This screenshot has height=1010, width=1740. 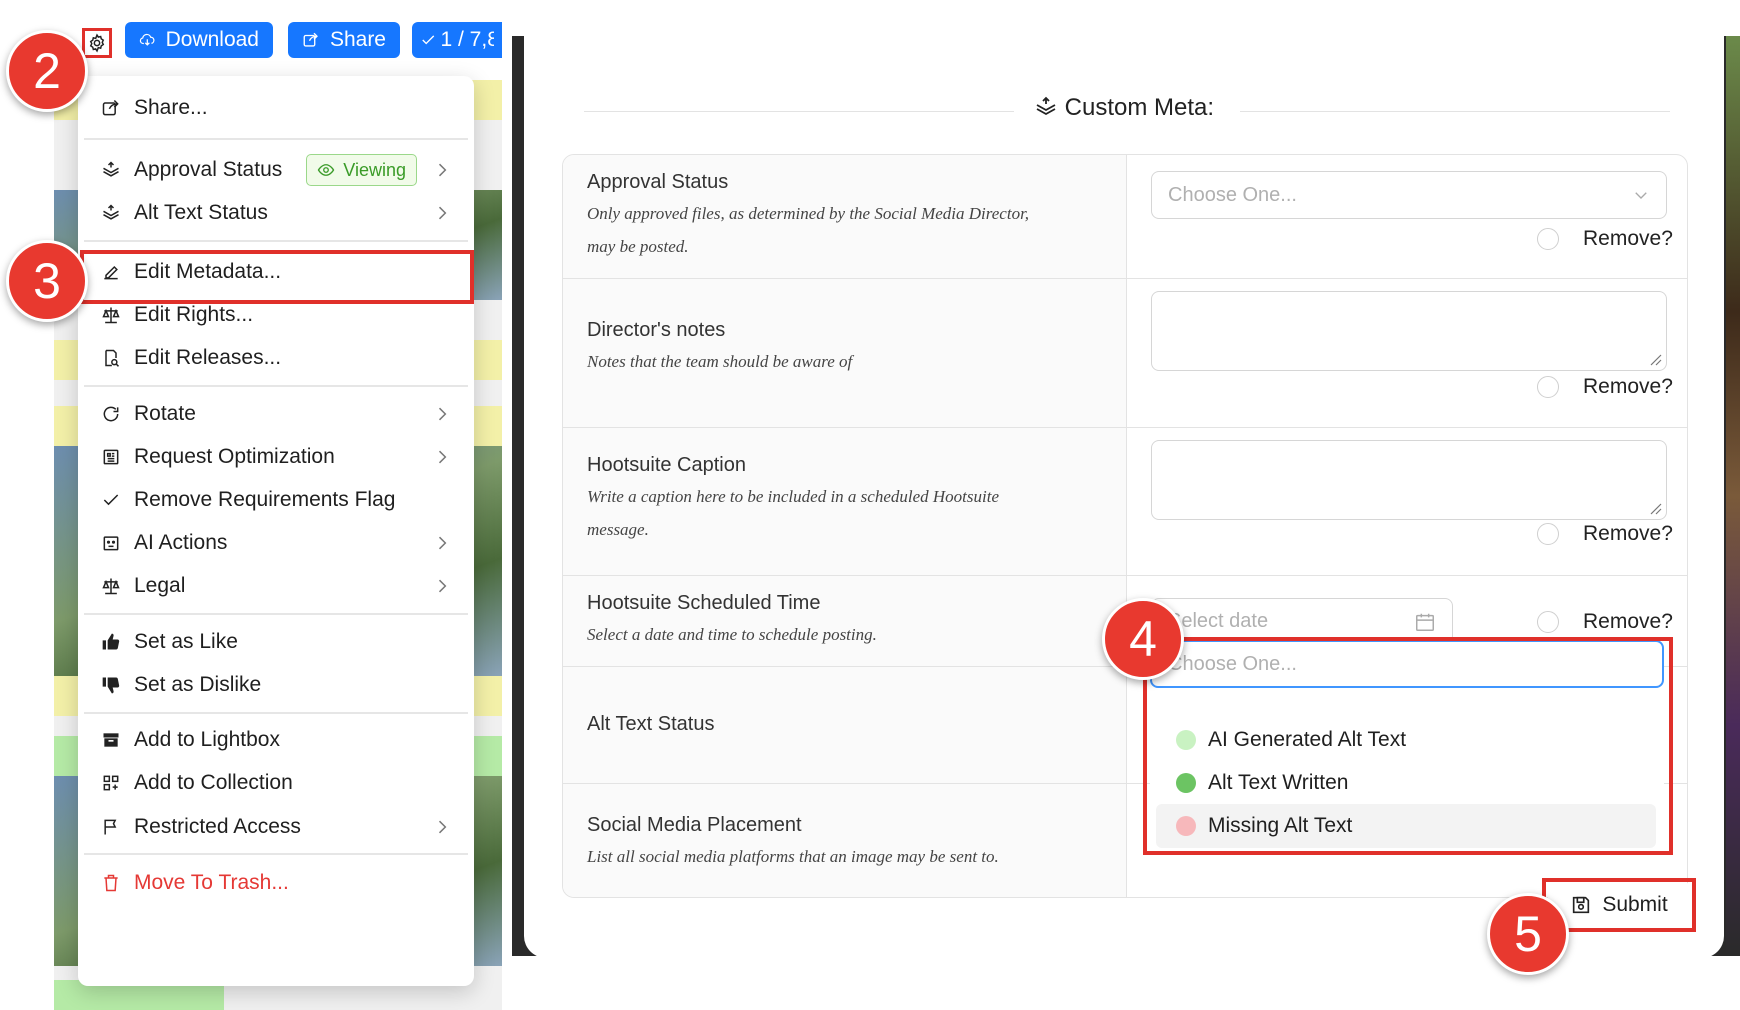 I want to click on custom-meta-title: Custom Meta:, so click(x=1124, y=108).